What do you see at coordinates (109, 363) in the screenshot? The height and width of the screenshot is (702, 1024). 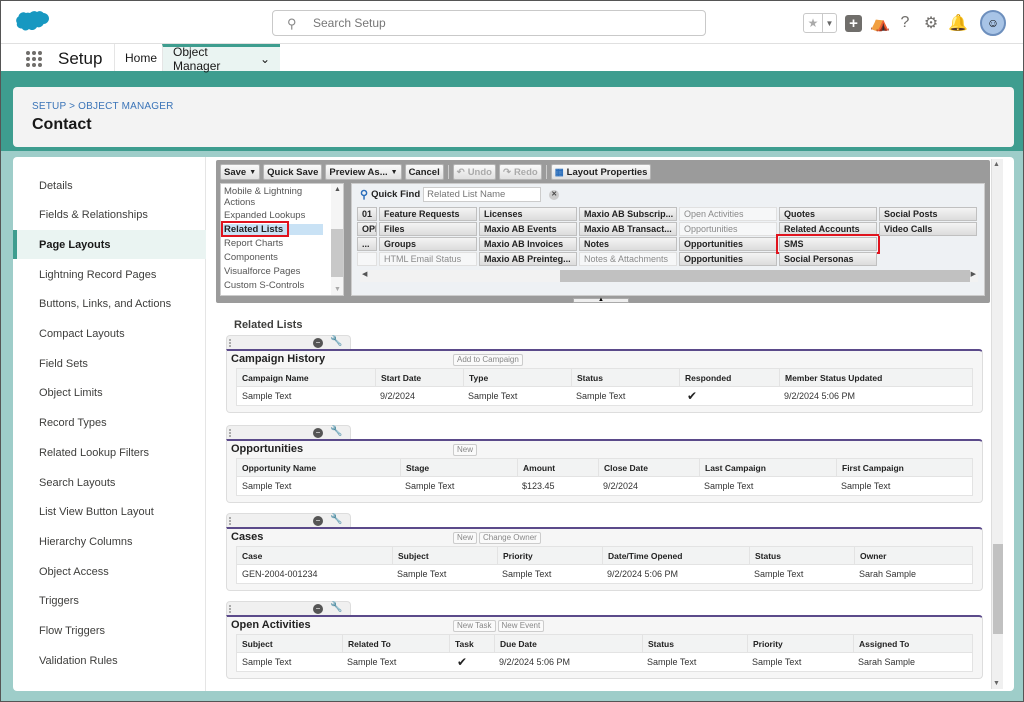 I see `sidebar-item-field-sets: Field Sets` at bounding box center [109, 363].